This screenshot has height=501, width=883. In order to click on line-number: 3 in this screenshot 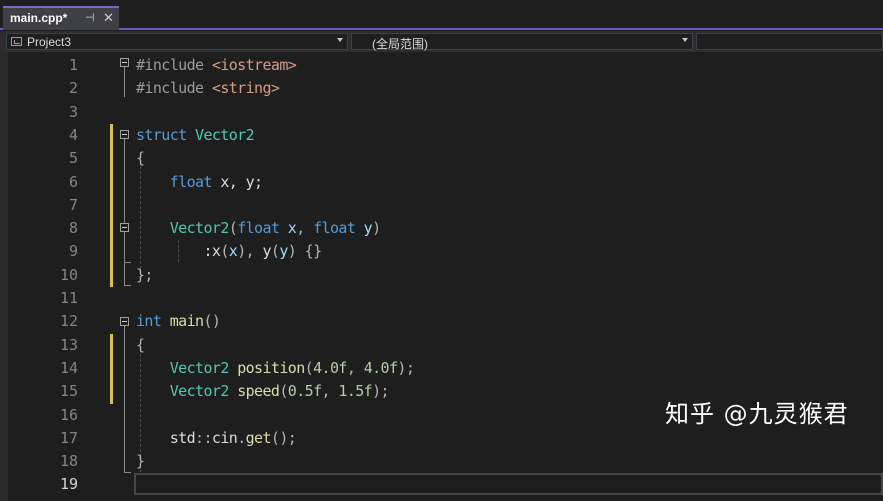, I will do `click(73, 111)`.